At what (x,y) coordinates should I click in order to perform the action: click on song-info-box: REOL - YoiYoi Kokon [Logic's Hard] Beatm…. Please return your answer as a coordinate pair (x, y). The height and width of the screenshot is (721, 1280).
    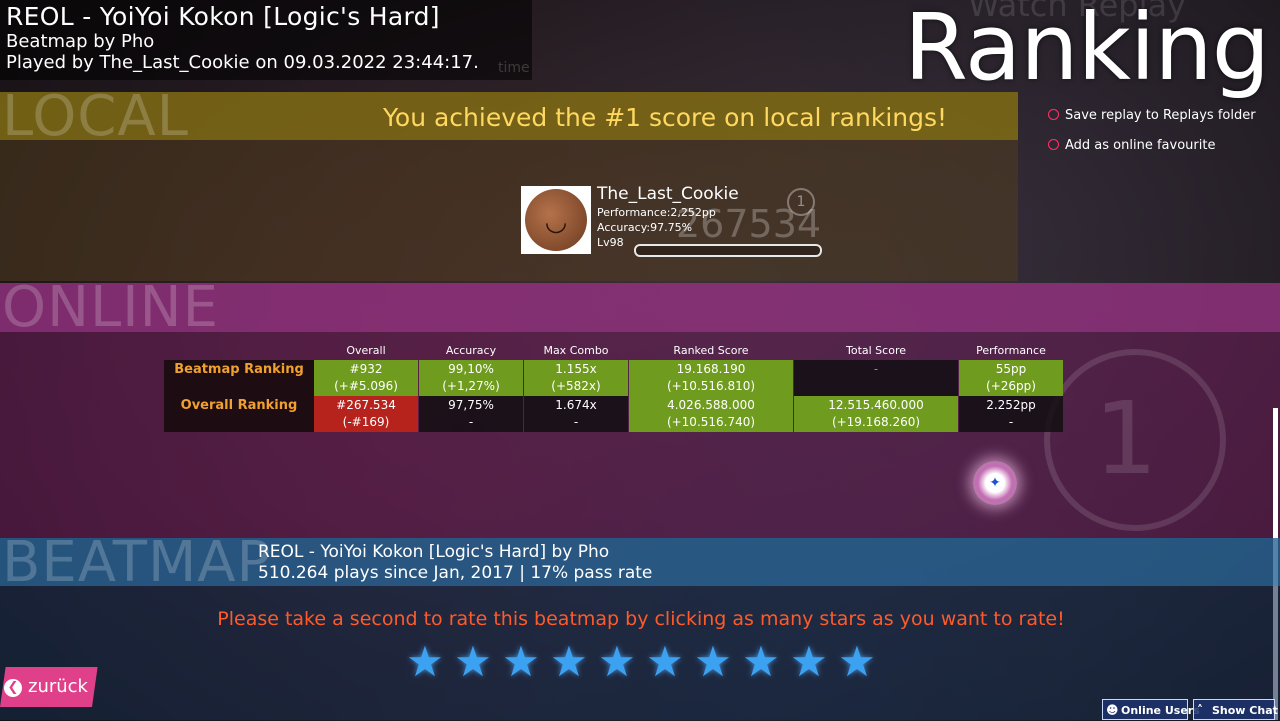
    Looking at the image, I should click on (266, 40).